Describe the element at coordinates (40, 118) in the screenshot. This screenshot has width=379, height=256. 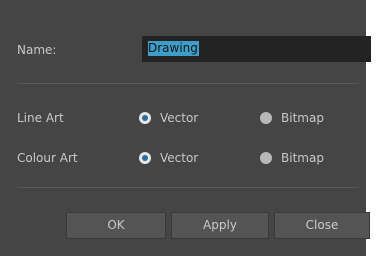
I see `line-art-label: Line Art` at that location.